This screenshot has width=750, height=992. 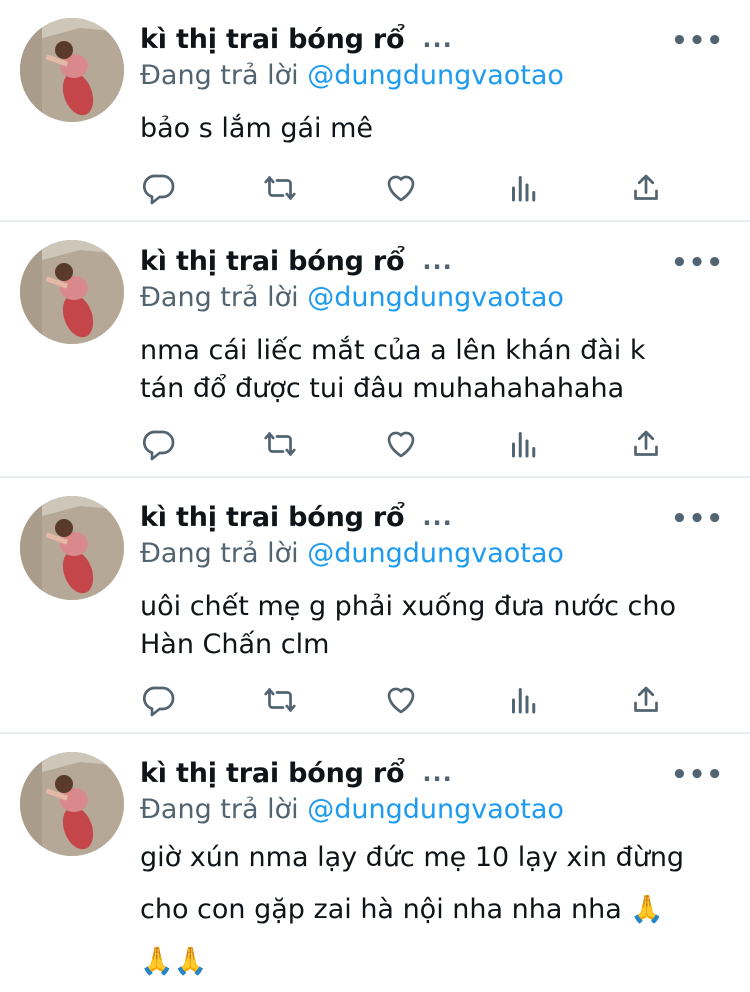 I want to click on tweet-text-line: uôi chết mẹ g phải xuống đưa nước cho, so click(x=408, y=606).